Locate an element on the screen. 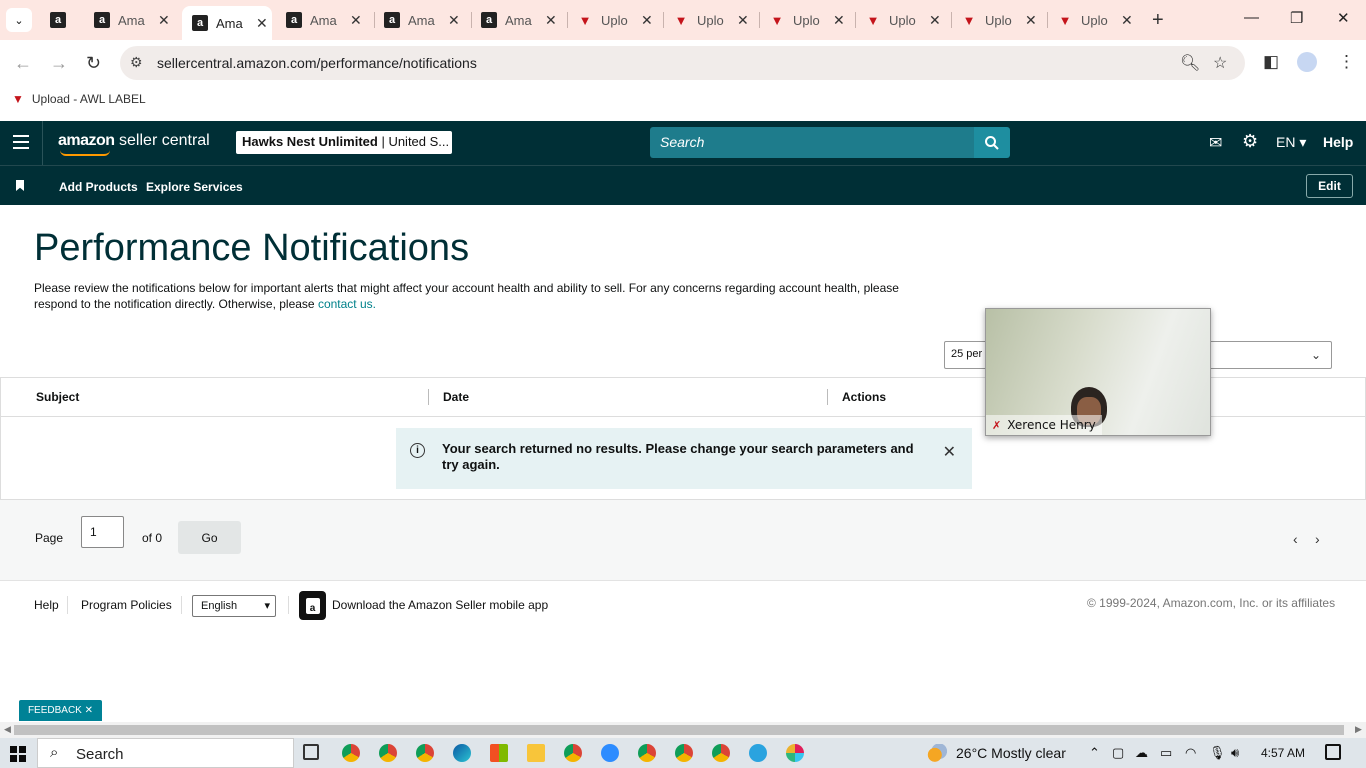 The width and height of the screenshot is (1366, 768). video-call-overlay: ✗ Xerence Henry is located at coordinates (1098, 372).